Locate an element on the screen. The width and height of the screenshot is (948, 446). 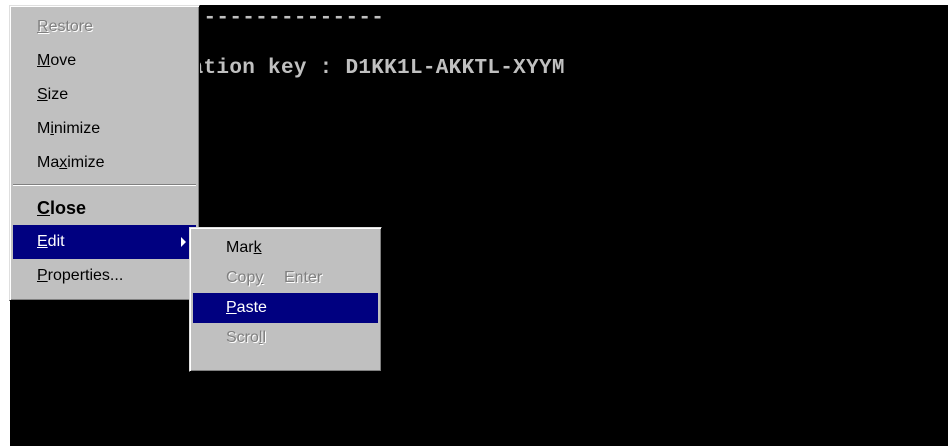
menu-mnemonic: y is located at coordinates (259, 277).